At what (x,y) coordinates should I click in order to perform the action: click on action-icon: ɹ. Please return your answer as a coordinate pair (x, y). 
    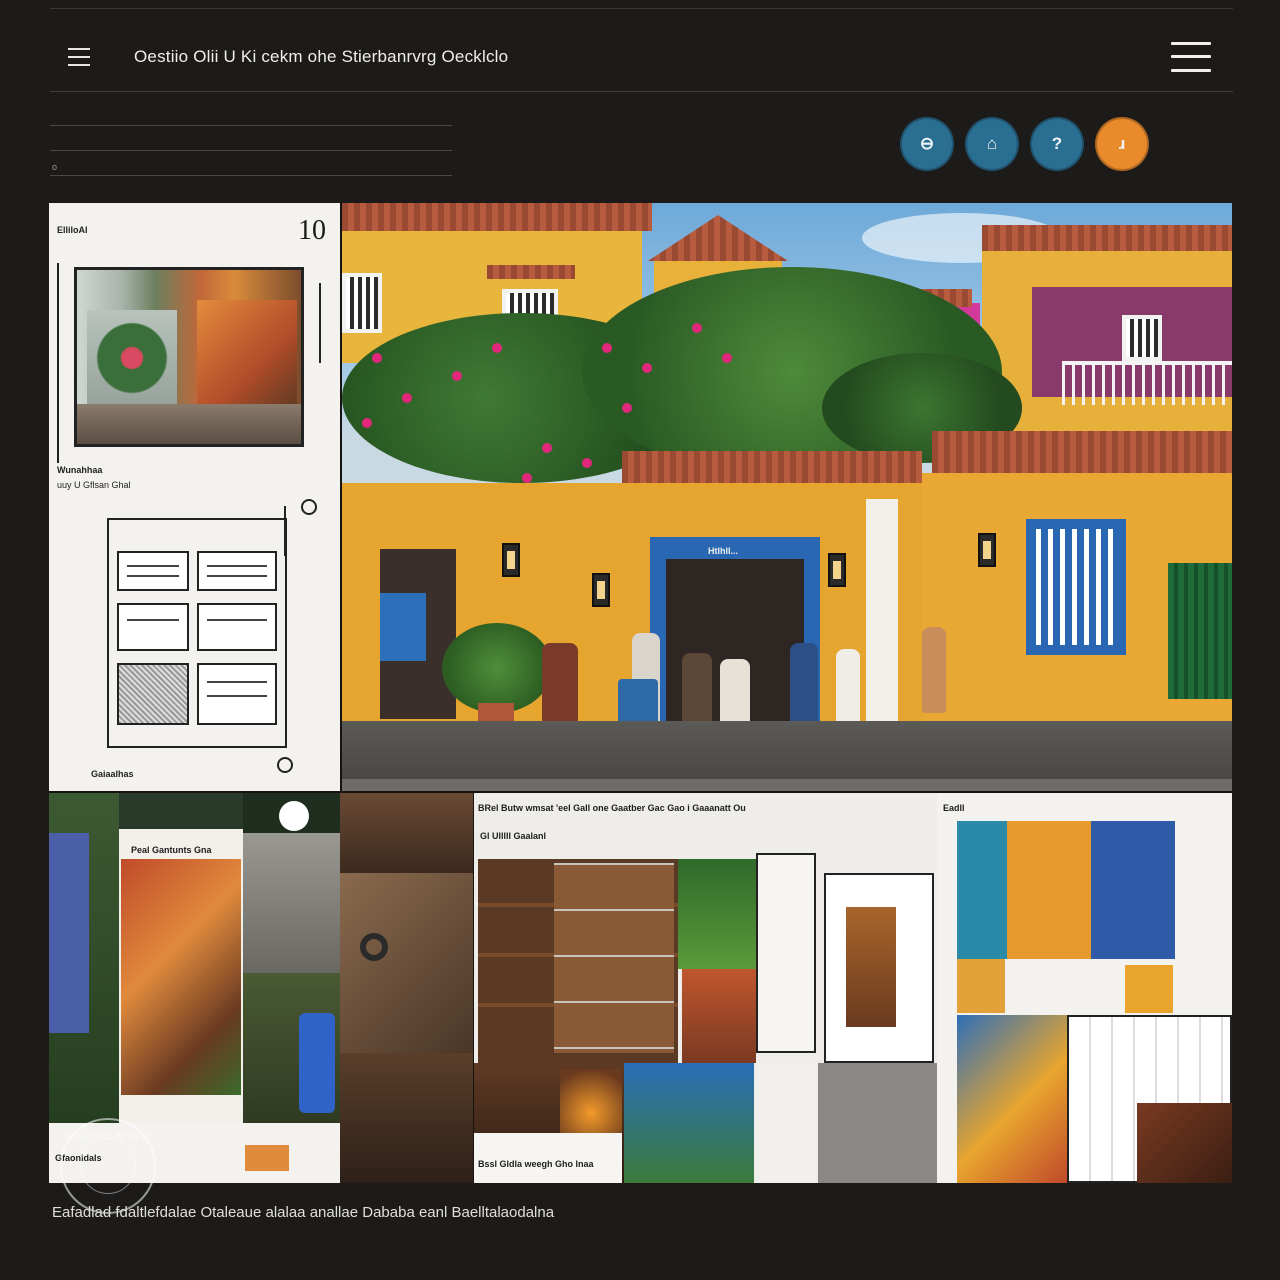
    Looking at the image, I should click on (1122, 144).